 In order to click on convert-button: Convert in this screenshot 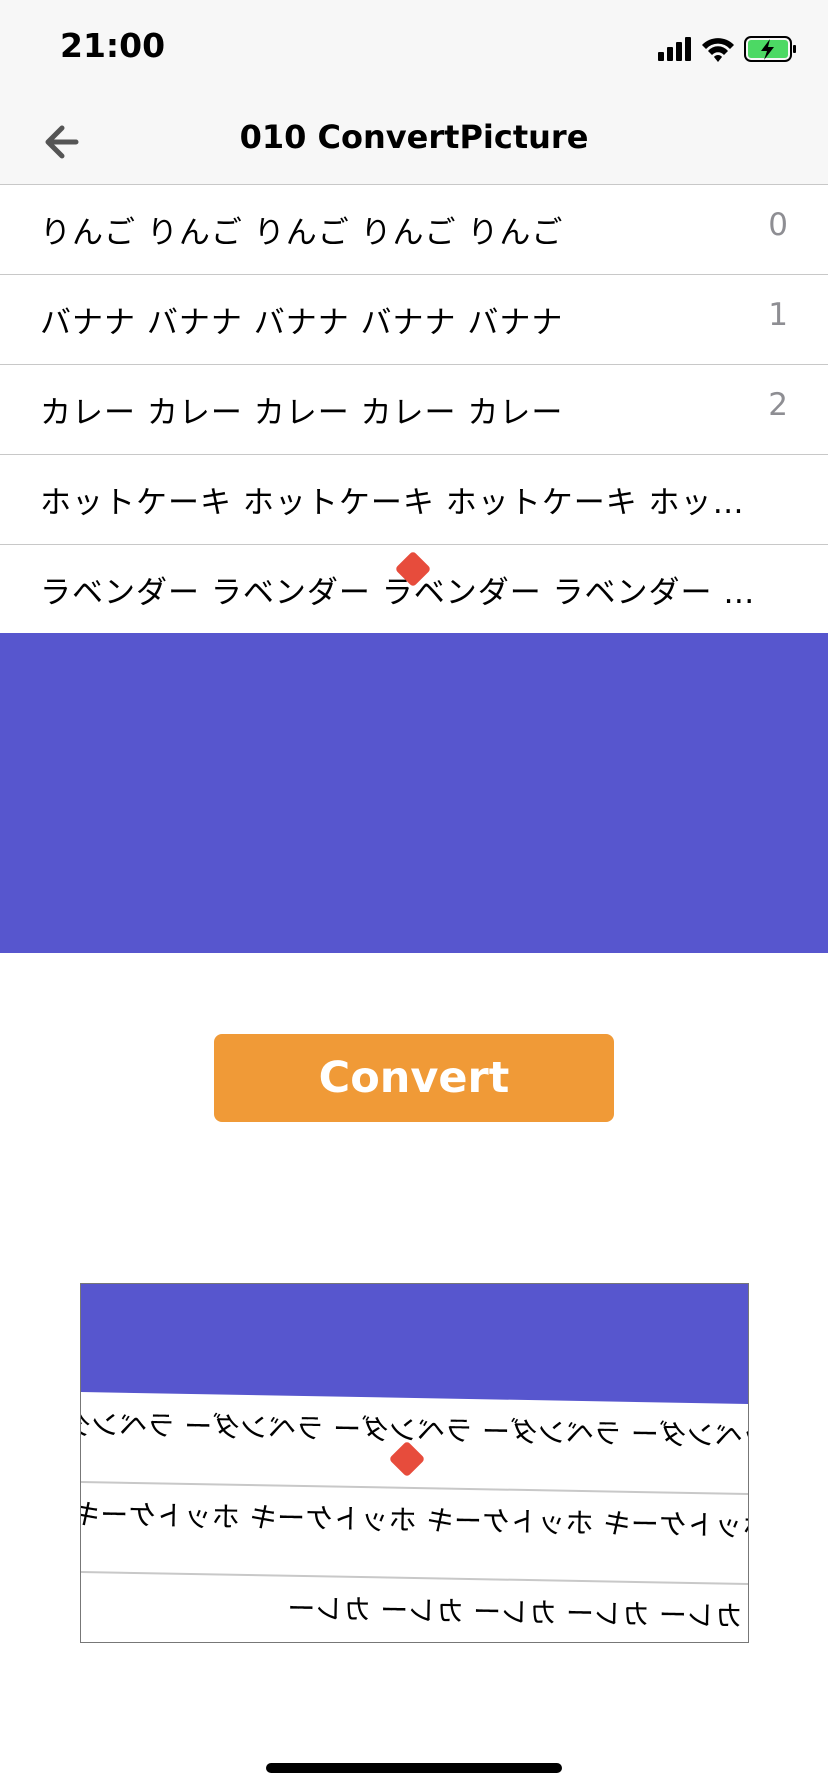, I will do `click(414, 1078)`.